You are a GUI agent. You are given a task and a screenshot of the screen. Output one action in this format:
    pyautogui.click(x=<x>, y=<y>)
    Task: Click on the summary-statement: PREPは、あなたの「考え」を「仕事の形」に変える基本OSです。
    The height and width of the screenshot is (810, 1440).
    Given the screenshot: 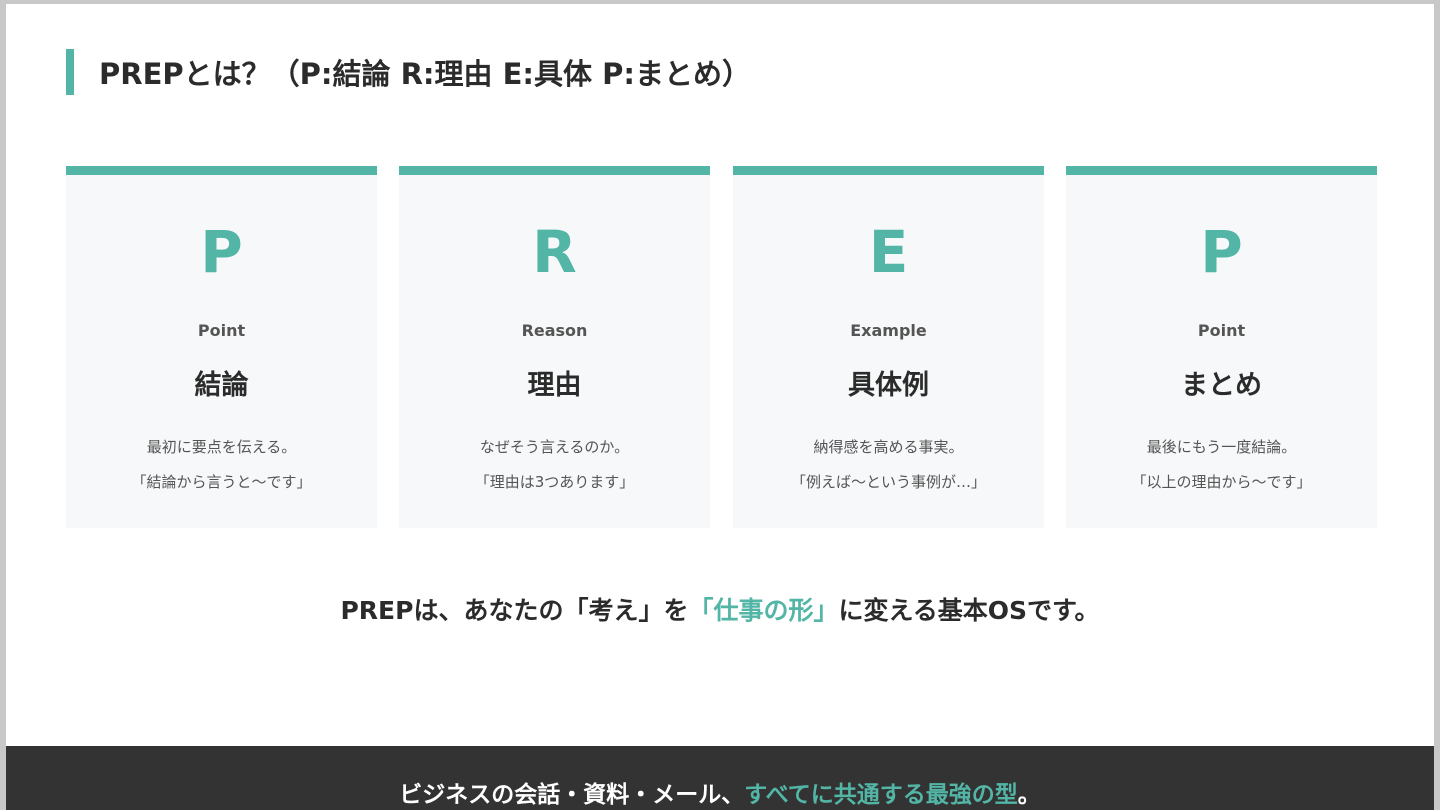 What is the action you would take?
    pyautogui.click(x=720, y=611)
    